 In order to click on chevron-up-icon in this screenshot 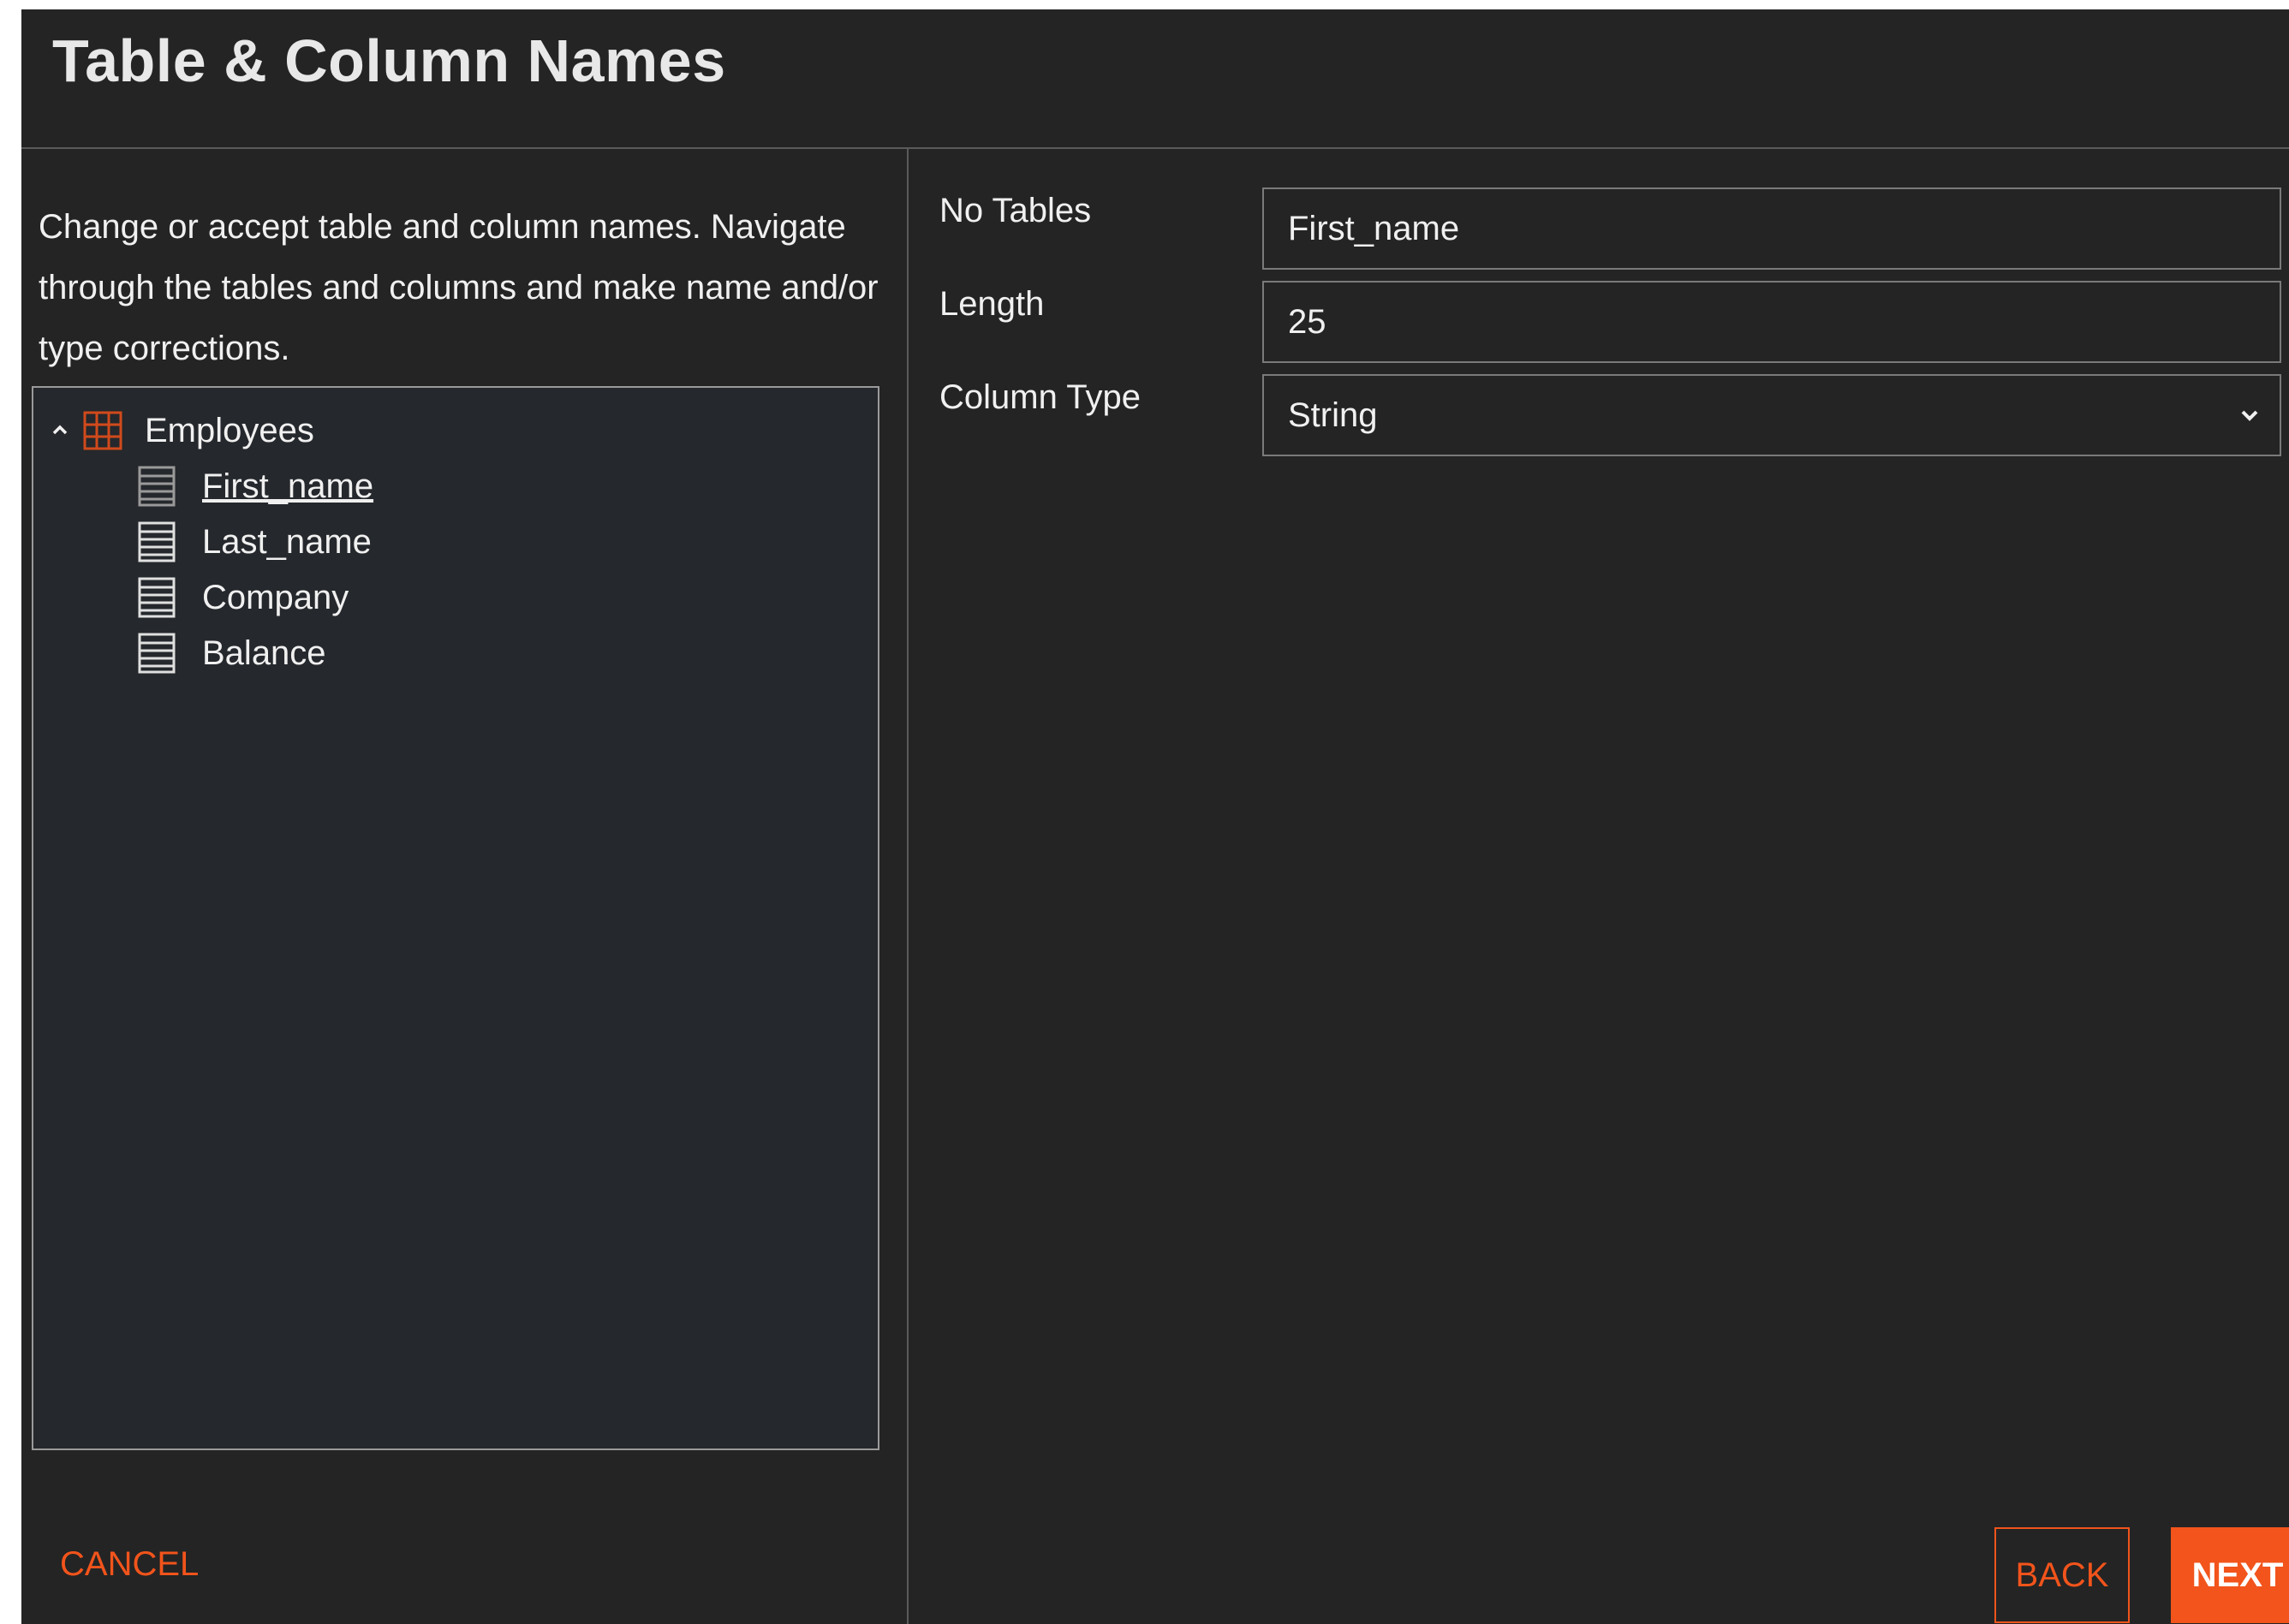, I will do `click(60, 430)`.